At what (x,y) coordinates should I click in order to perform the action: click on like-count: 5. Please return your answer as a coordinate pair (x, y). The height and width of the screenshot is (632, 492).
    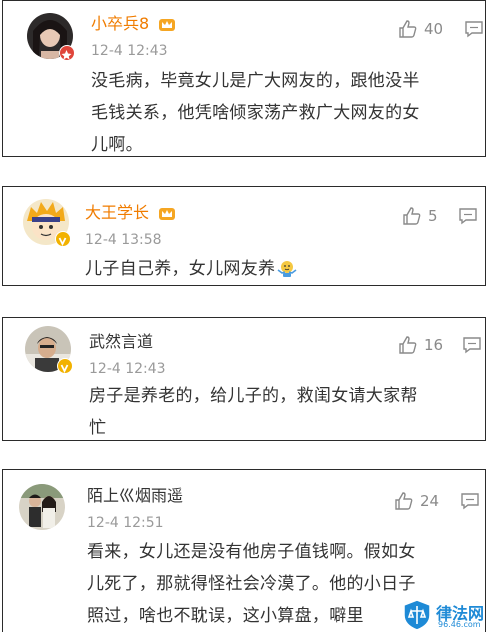
    Looking at the image, I should click on (433, 216).